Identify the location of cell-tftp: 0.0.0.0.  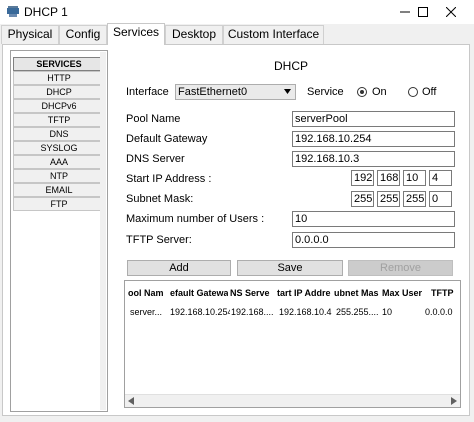
(442, 312).